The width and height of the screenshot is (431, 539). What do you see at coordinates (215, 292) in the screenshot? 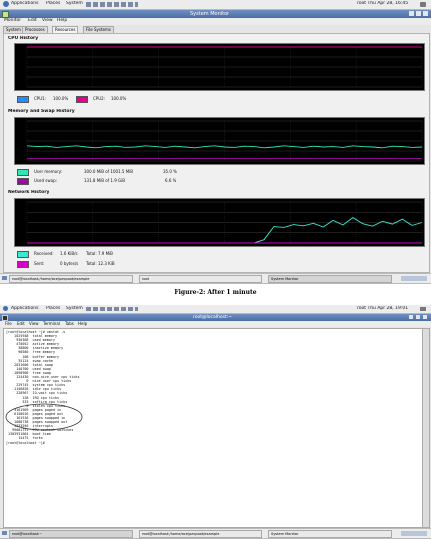
I see `figure-caption: Figure-2: After 1 minute` at bounding box center [215, 292].